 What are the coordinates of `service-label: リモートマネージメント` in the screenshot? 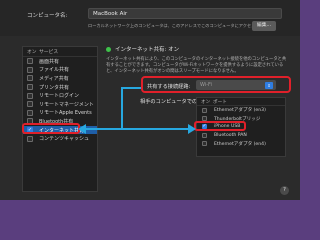 It's located at (66, 104).